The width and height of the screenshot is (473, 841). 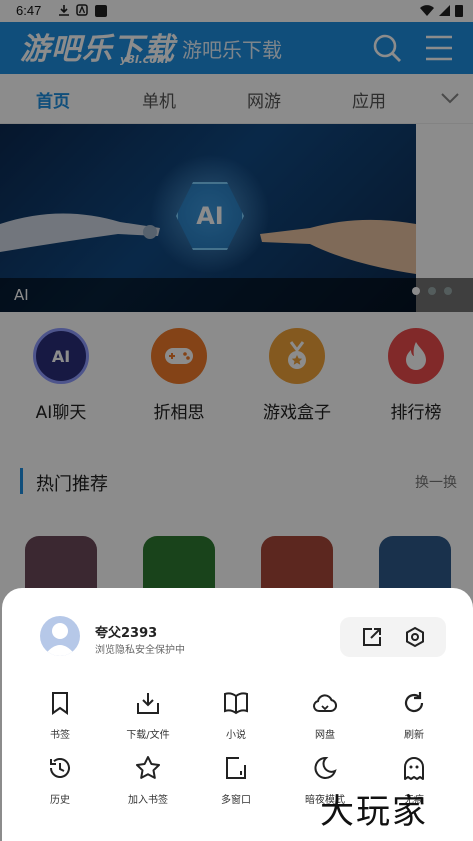 What do you see at coordinates (126, 631) in the screenshot?
I see `user-name: 夸父2393` at bounding box center [126, 631].